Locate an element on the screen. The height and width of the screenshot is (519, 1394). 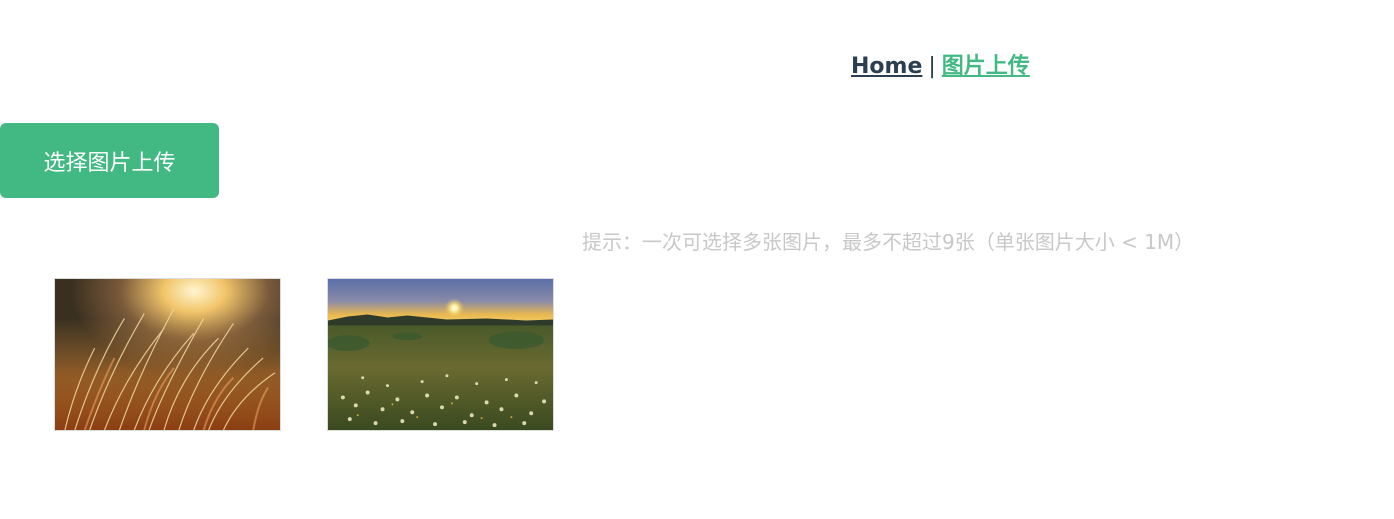
top-nav: Home | 图片上传 is located at coordinates (940, 64).